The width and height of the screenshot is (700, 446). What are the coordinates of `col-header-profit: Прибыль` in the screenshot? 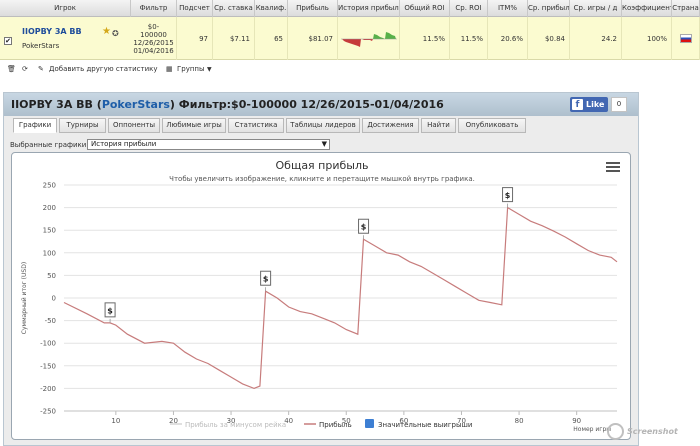 It's located at (313, 8).